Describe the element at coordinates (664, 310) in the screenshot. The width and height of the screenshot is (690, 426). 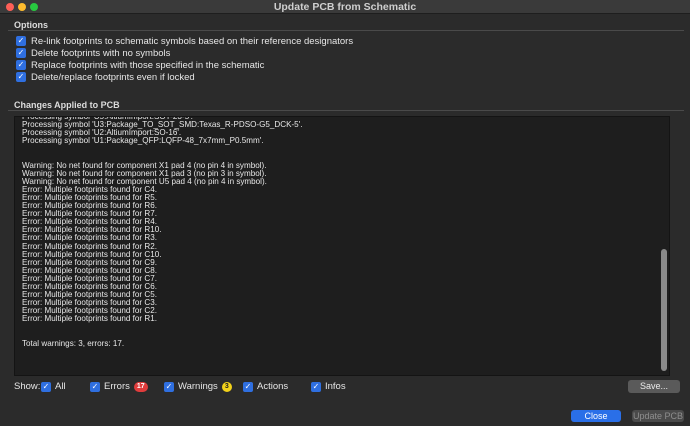
I see `log-scroll-thumb` at that location.